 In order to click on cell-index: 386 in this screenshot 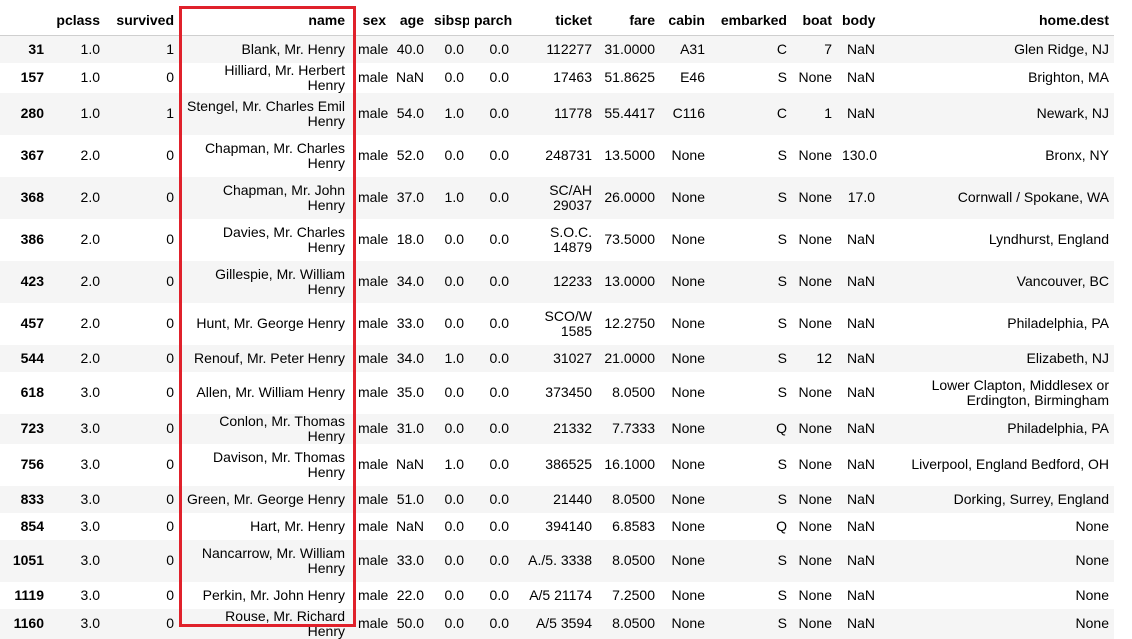, I will do `click(32, 239)`.